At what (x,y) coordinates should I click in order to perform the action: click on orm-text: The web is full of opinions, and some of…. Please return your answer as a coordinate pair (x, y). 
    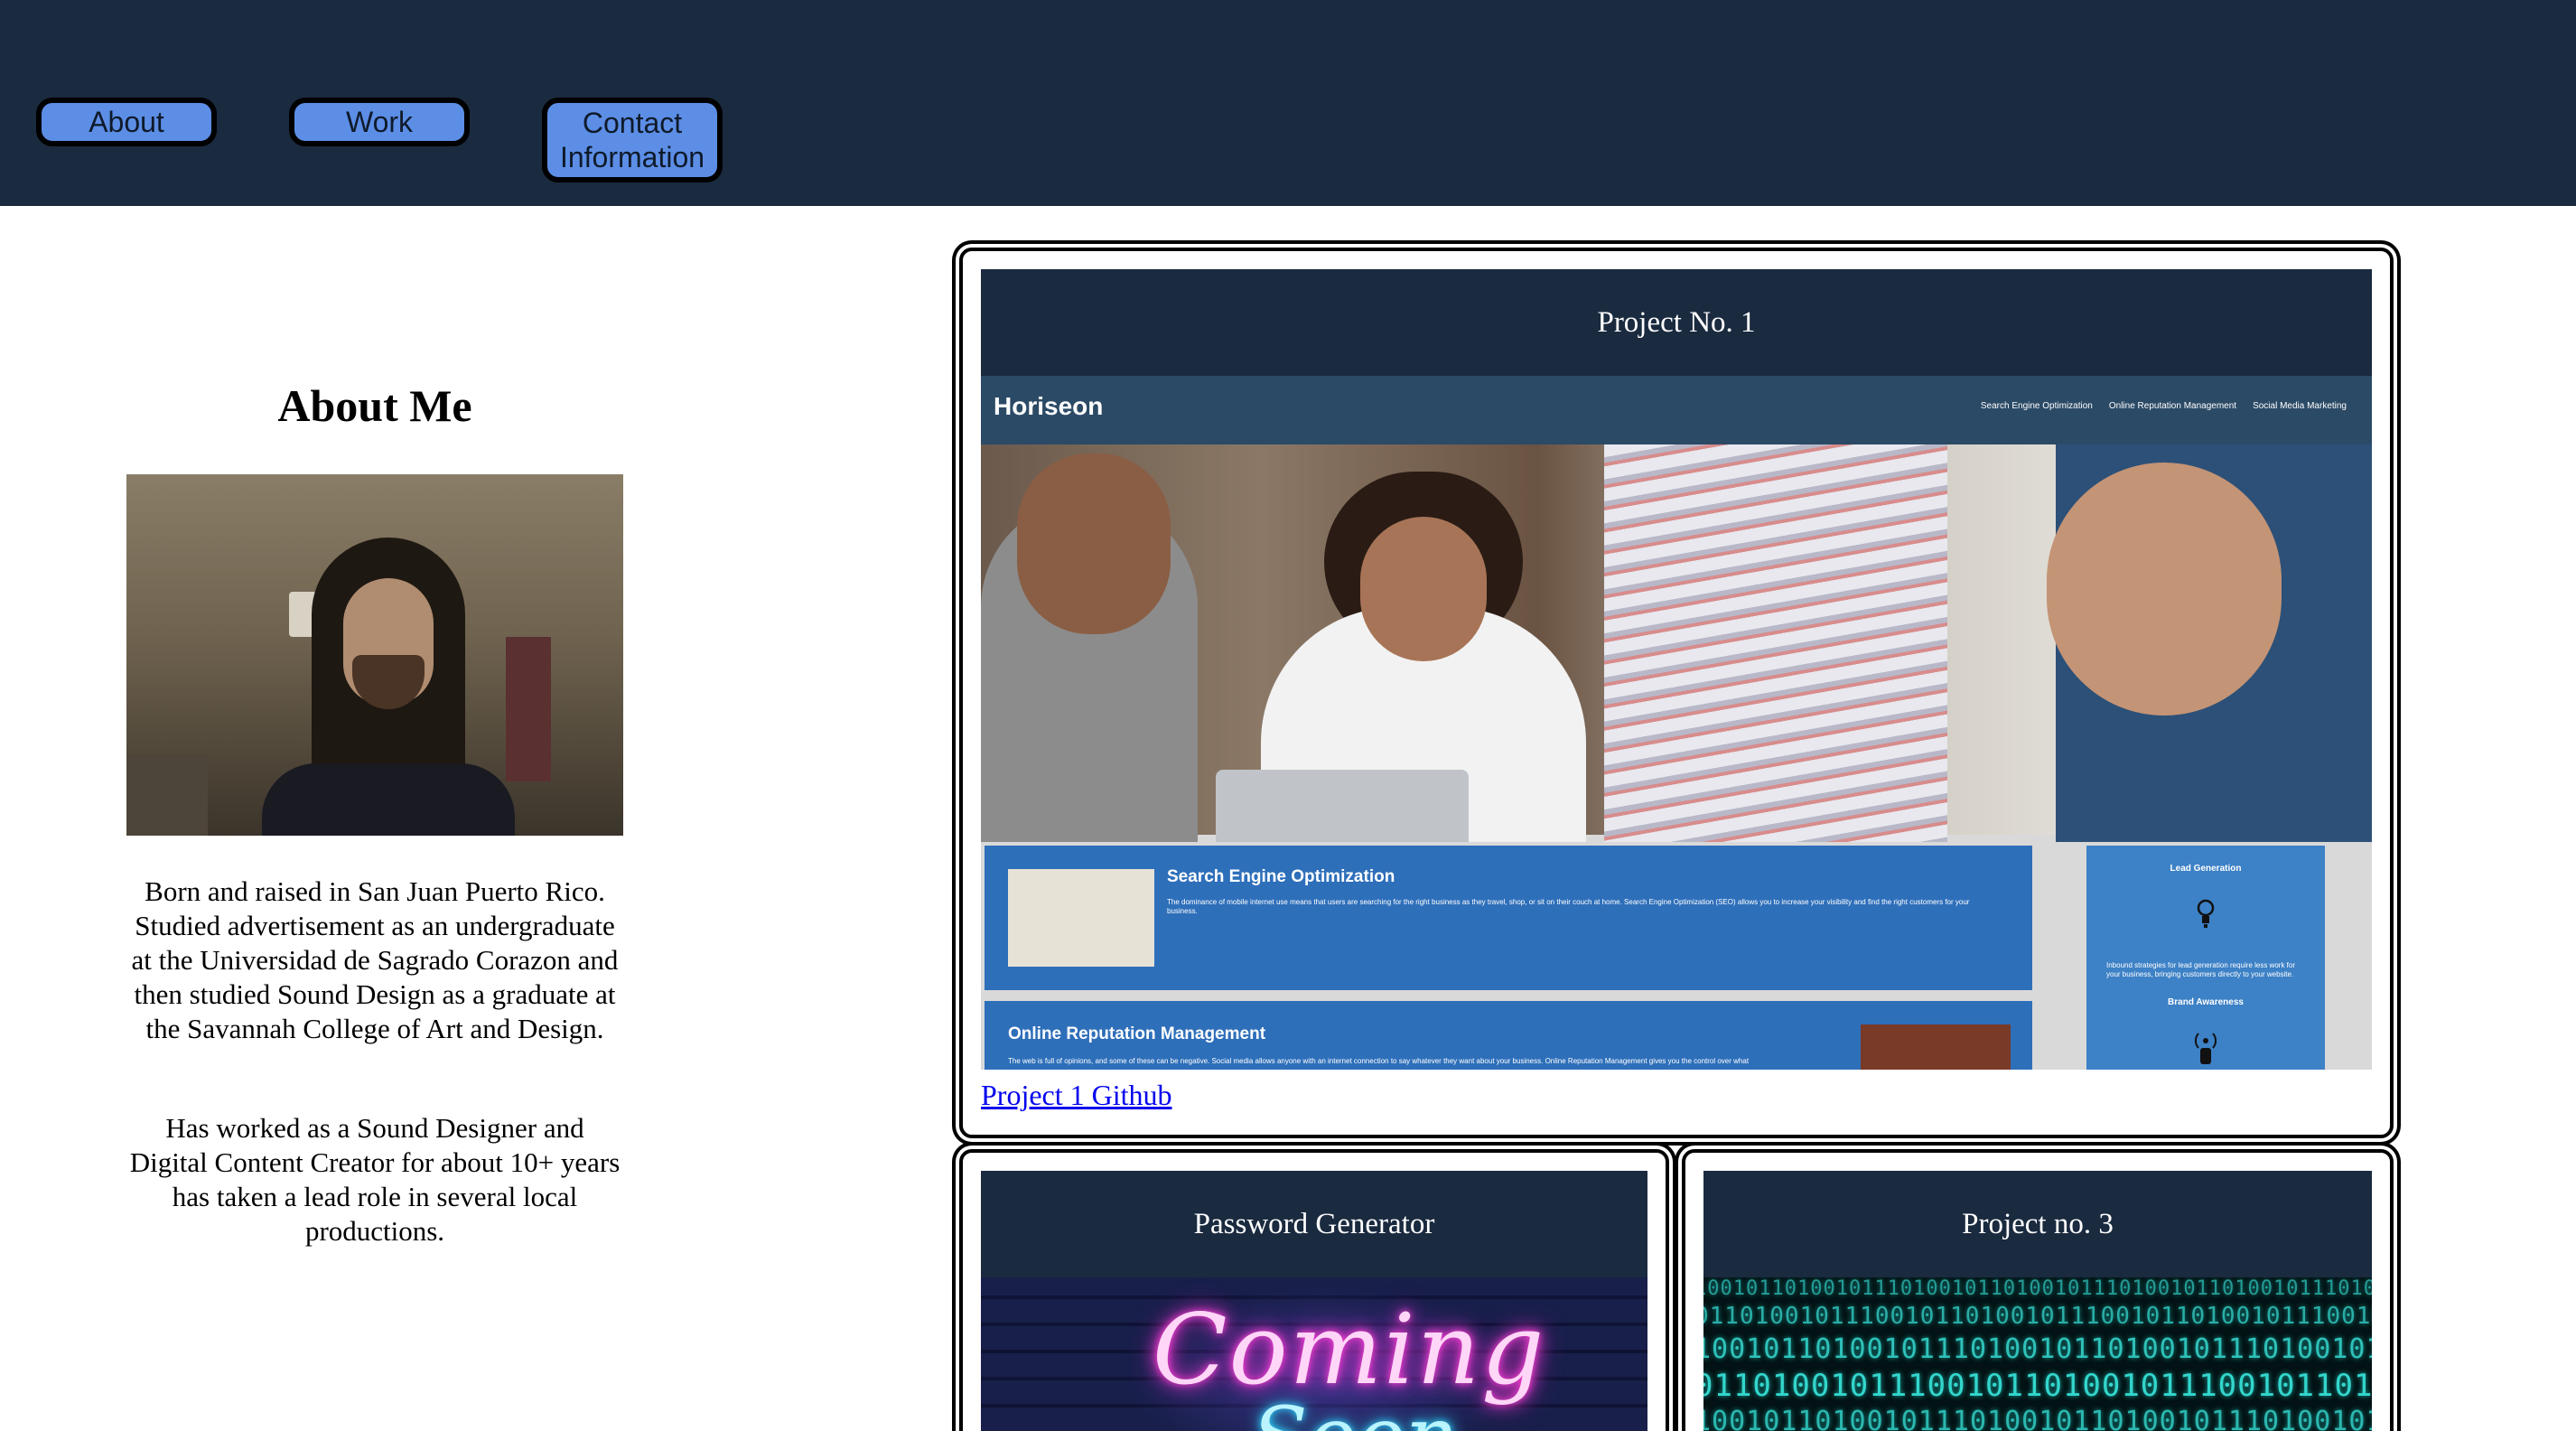
    Looking at the image, I should click on (1379, 1061).